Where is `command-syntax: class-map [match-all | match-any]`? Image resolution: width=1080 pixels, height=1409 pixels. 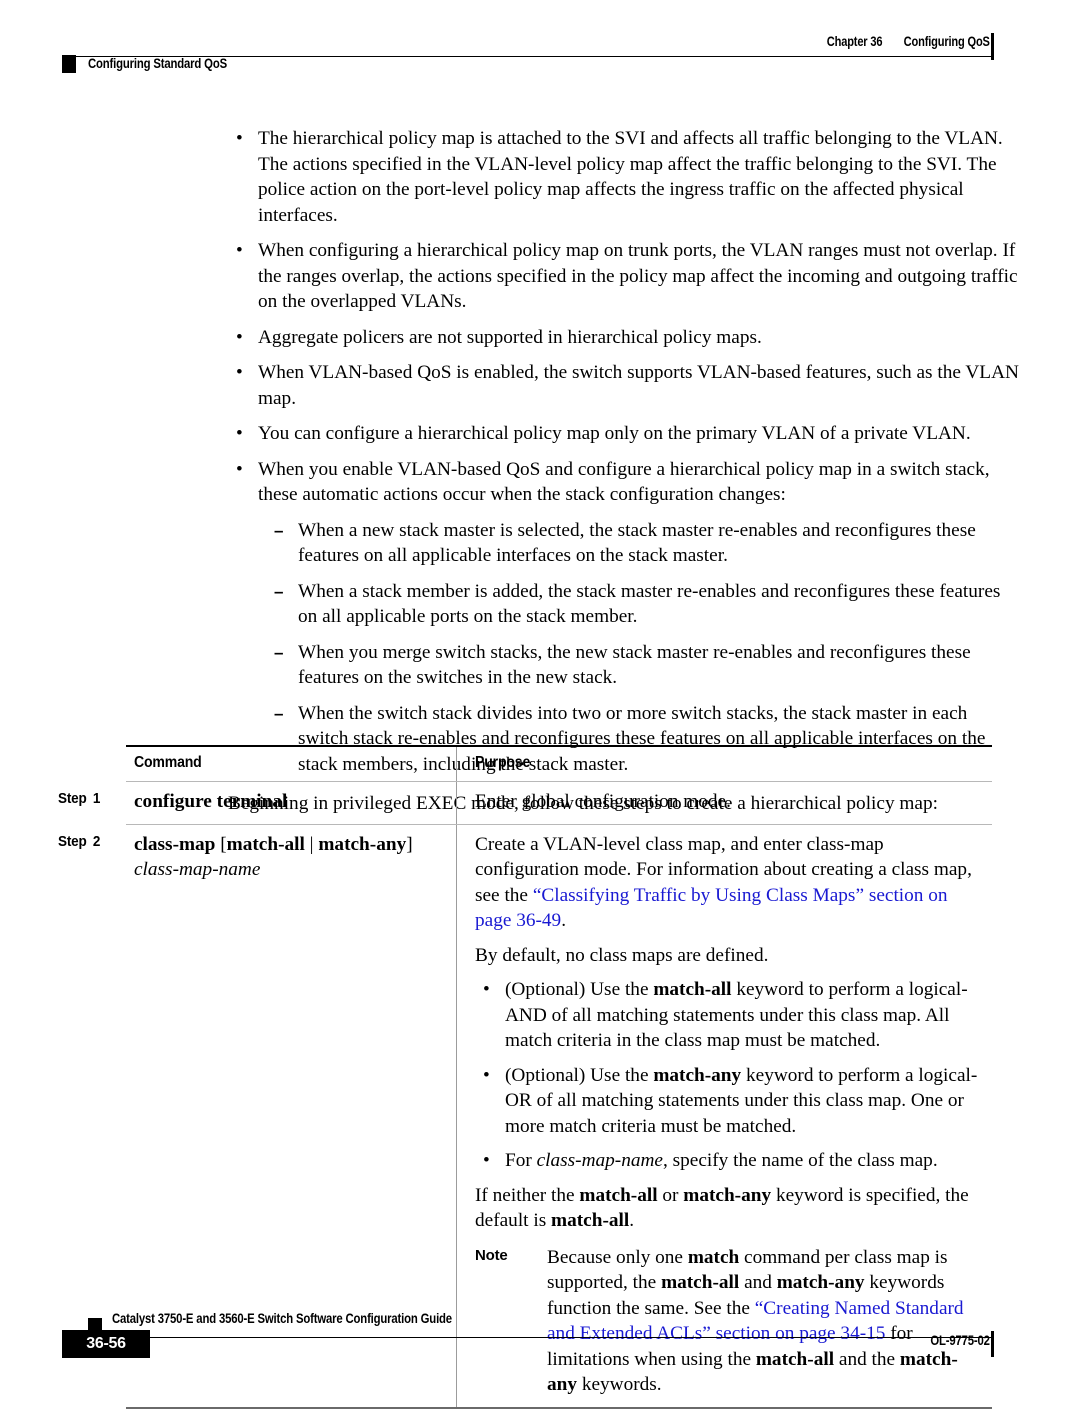
command-syntax: class-map [match-all | match-any] is located at coordinates (288, 844).